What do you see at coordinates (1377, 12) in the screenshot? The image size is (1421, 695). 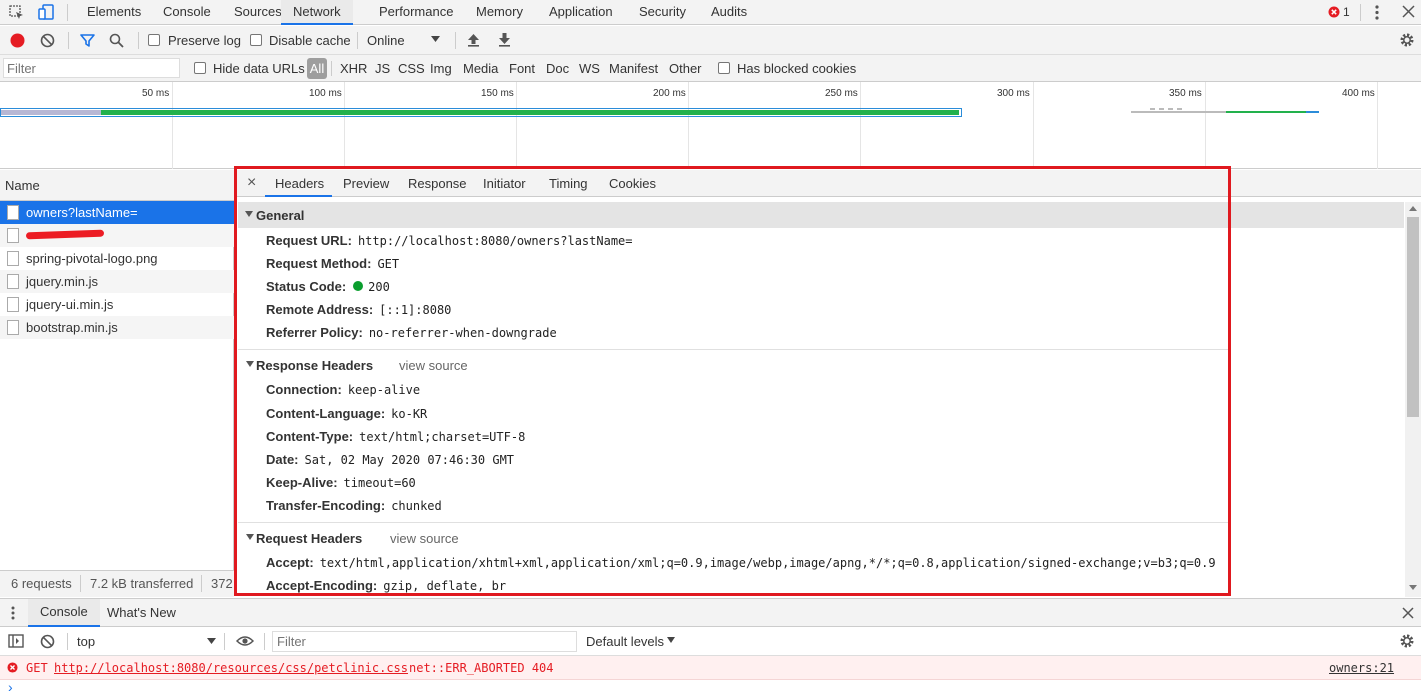 I see `more-options-icon` at bounding box center [1377, 12].